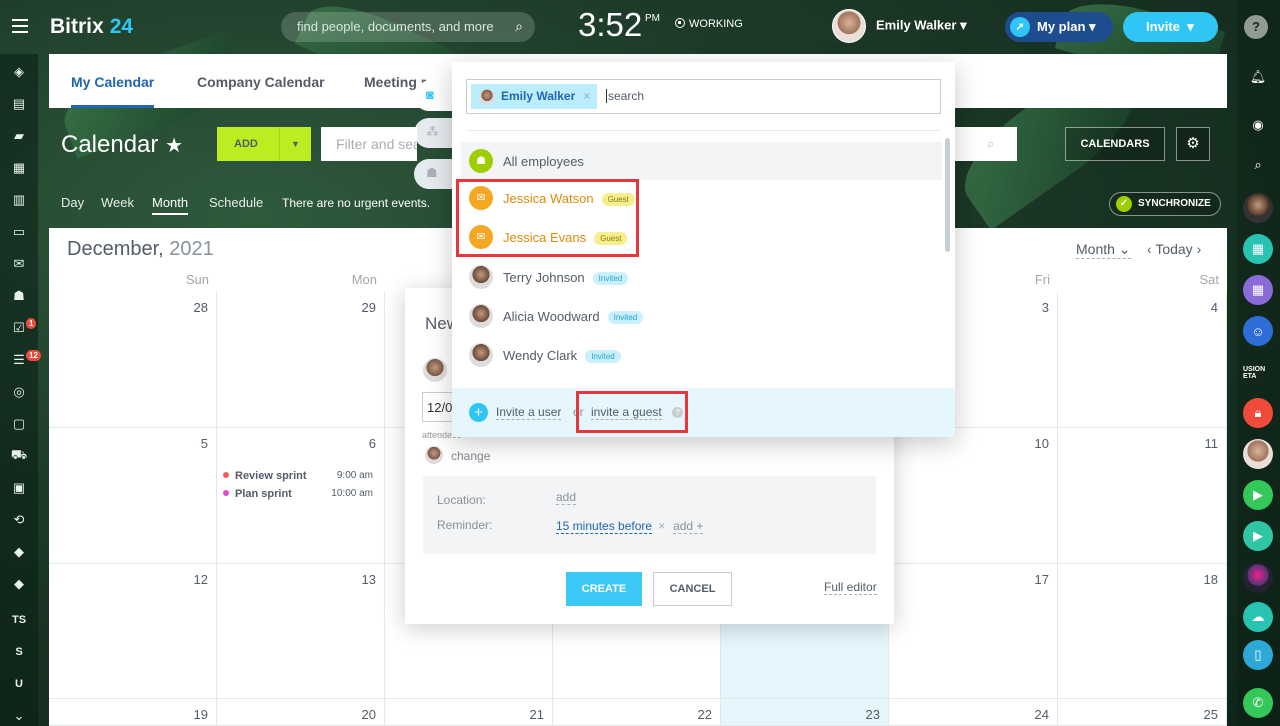 The width and height of the screenshot is (1280, 726). I want to click on day-cell: 22, so click(637, 712).